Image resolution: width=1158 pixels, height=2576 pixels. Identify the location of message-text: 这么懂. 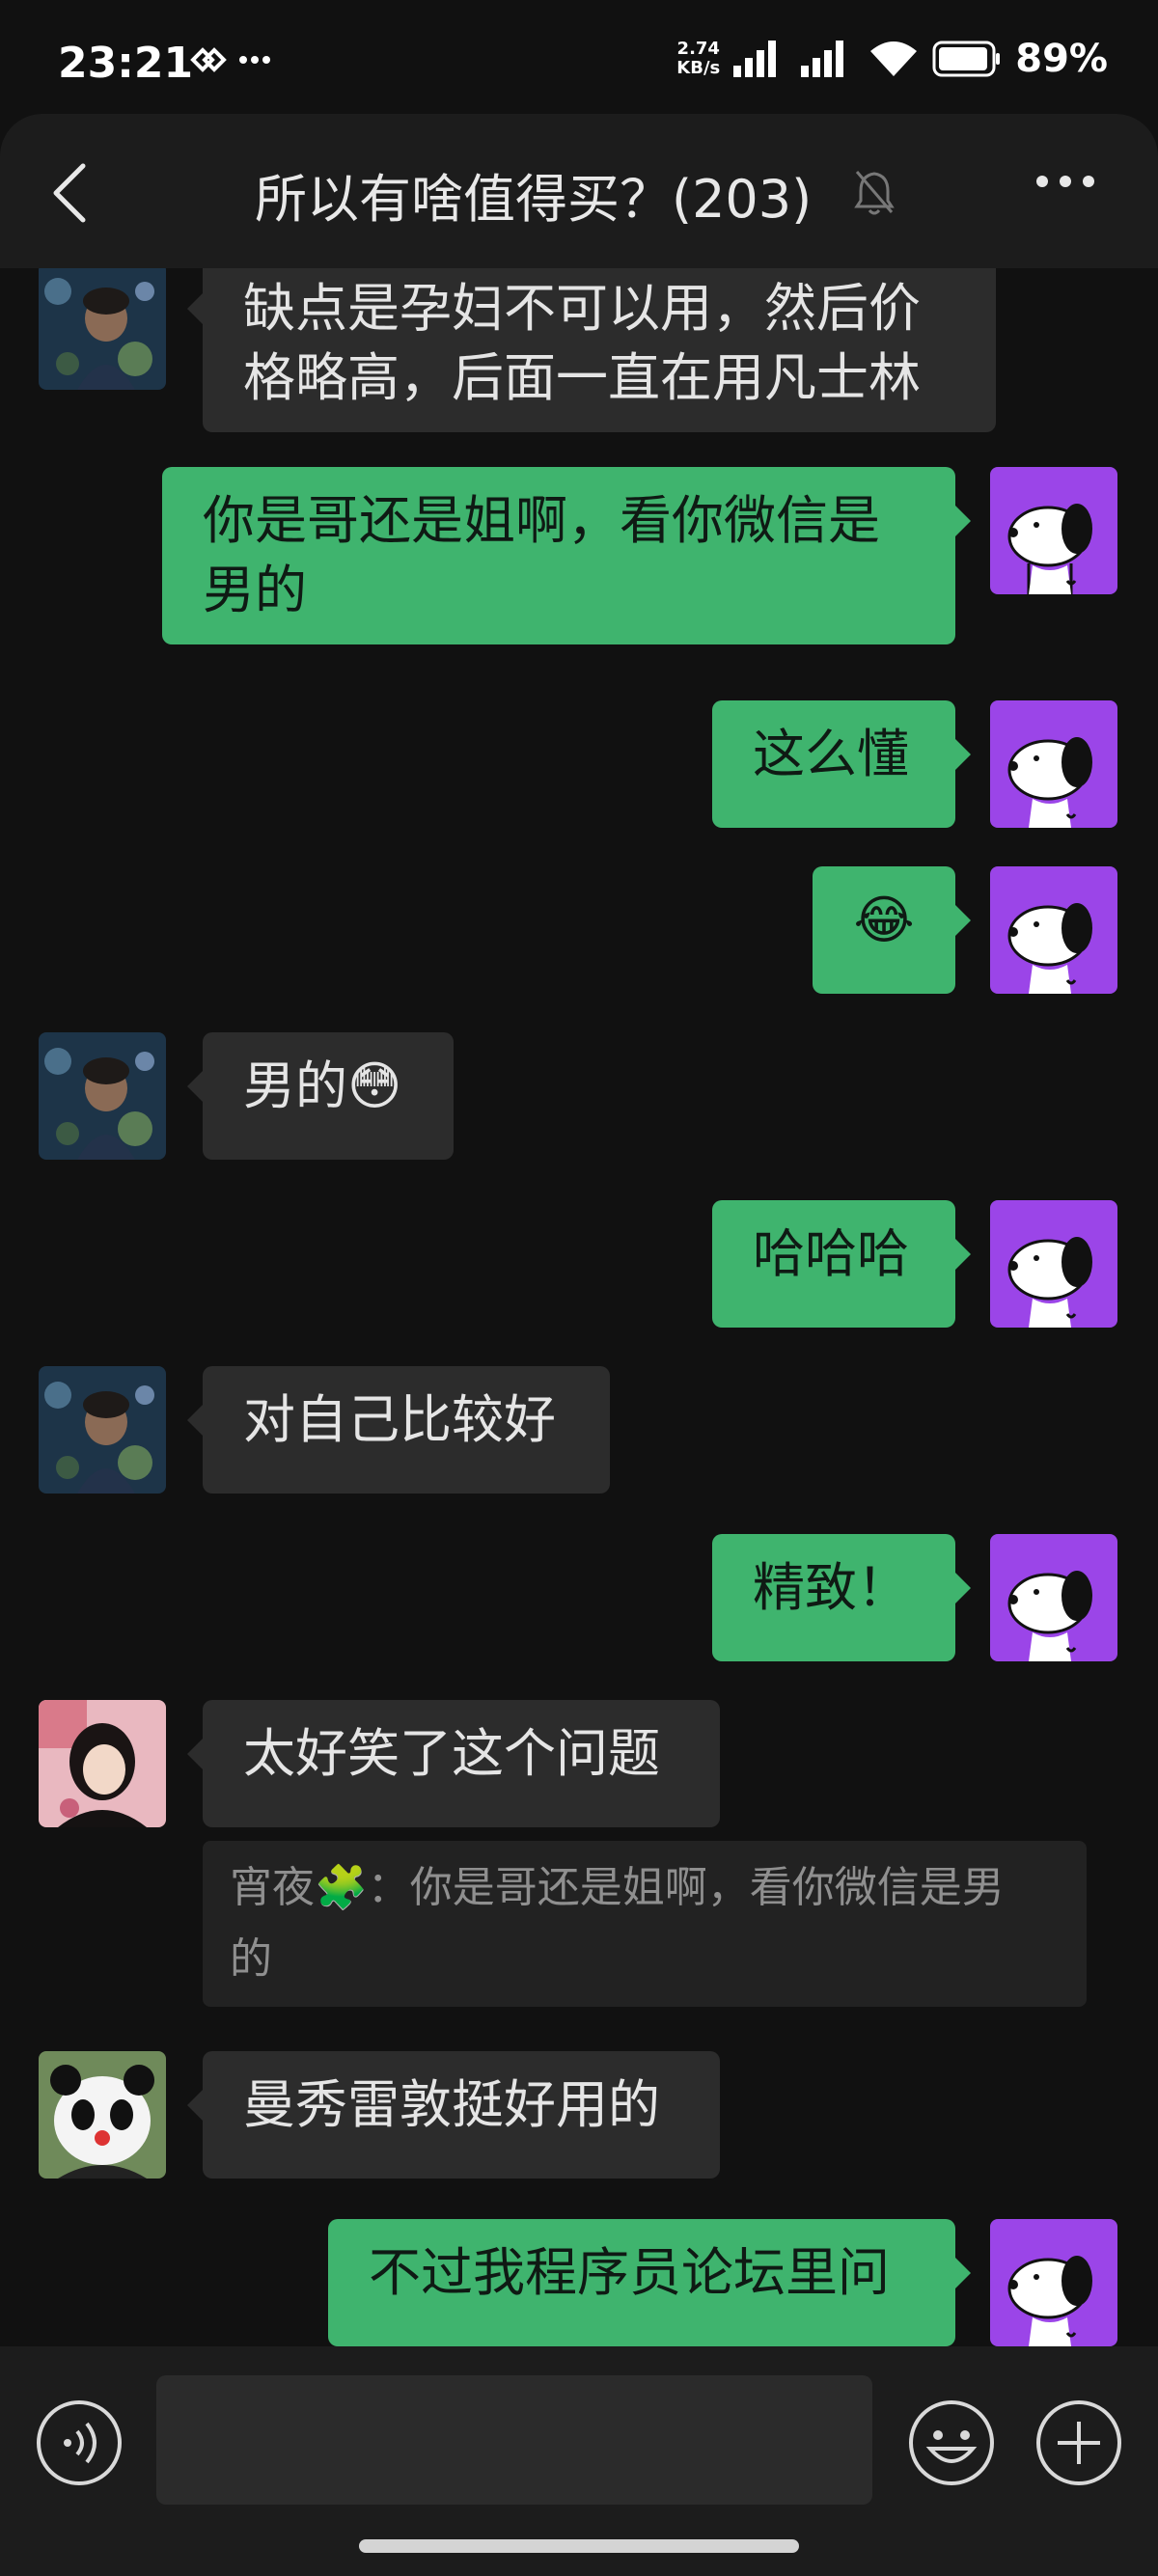
(831, 754).